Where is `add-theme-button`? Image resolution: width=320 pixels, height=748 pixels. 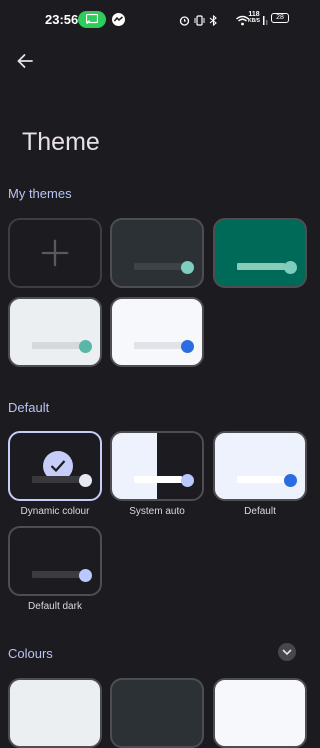 add-theme-button is located at coordinates (55, 253).